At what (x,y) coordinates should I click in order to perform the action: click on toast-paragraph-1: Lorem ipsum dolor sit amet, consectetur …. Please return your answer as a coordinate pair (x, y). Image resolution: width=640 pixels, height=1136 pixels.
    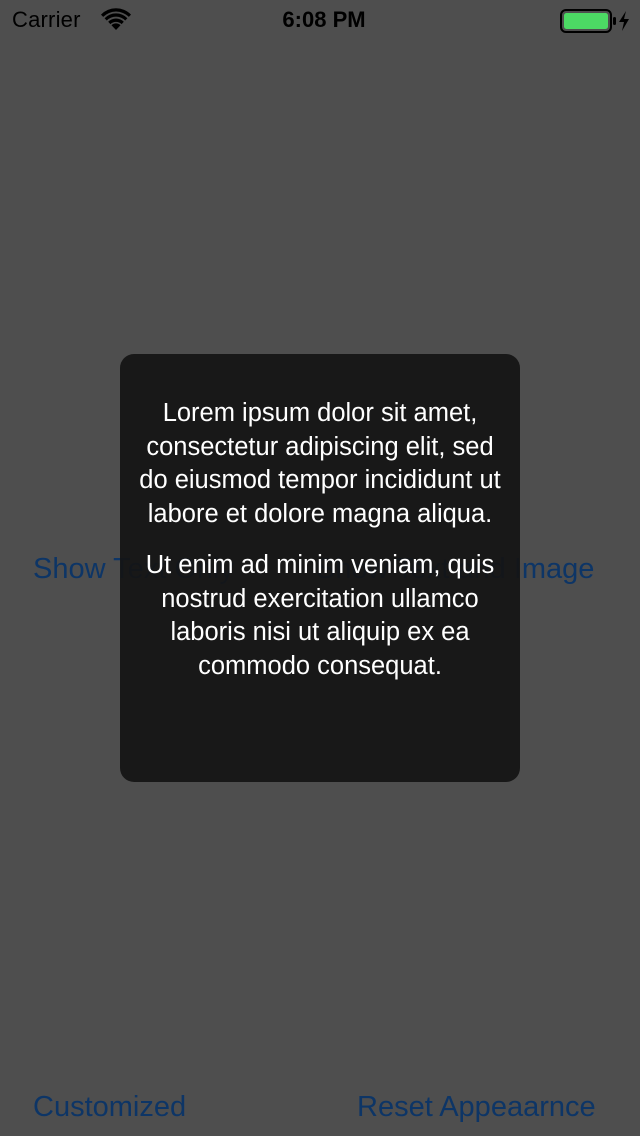
    Looking at the image, I should click on (320, 463).